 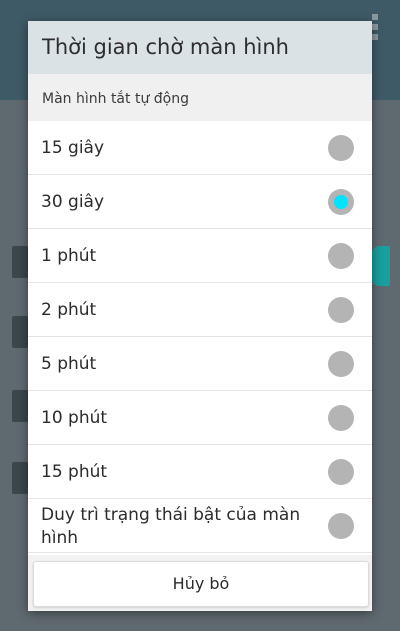 I want to click on option-label: 5 phút, so click(x=69, y=363).